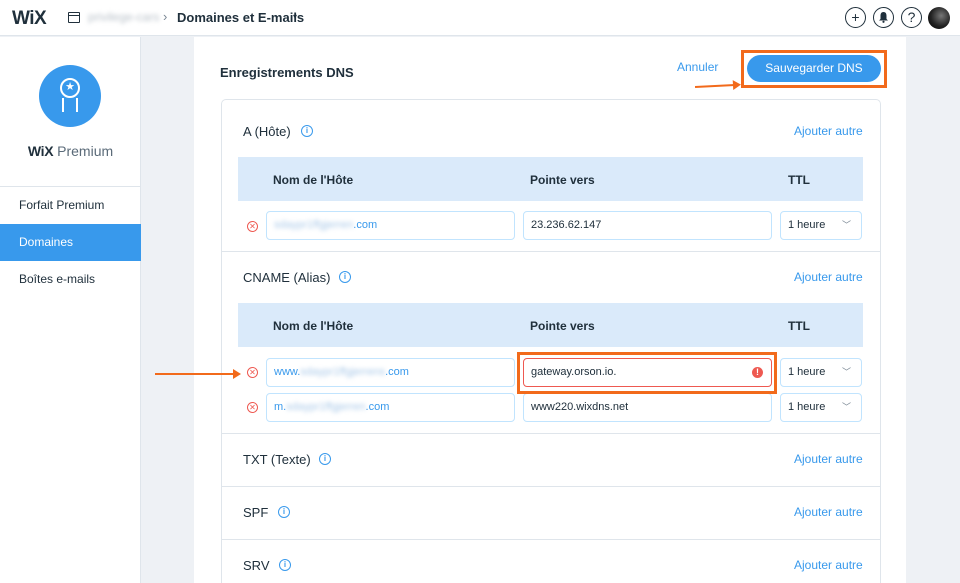 This screenshot has width=960, height=583. I want to click on cancel-button: Annuler, so click(697, 67).